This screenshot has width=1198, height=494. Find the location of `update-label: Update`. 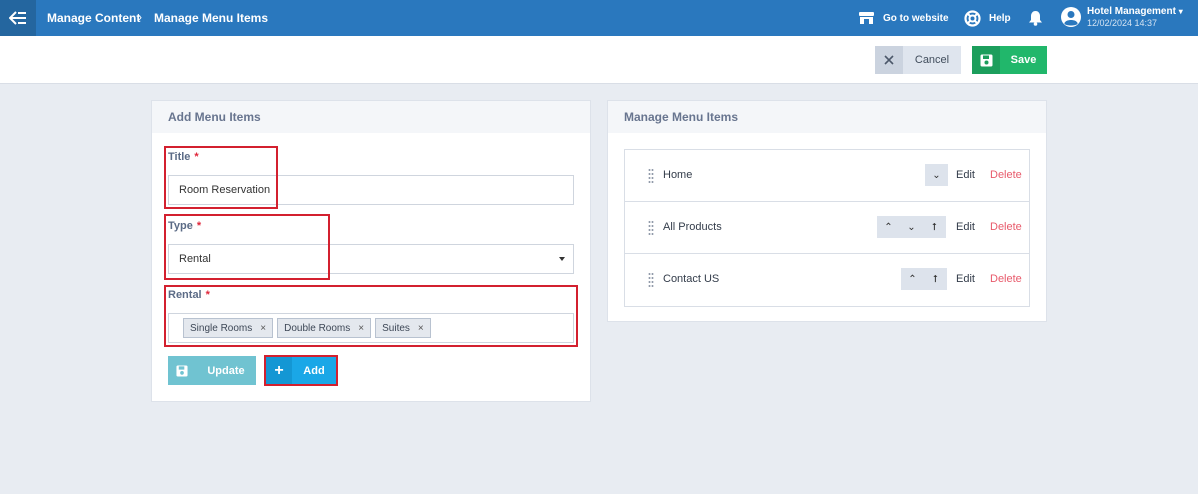

update-label: Update is located at coordinates (226, 370).